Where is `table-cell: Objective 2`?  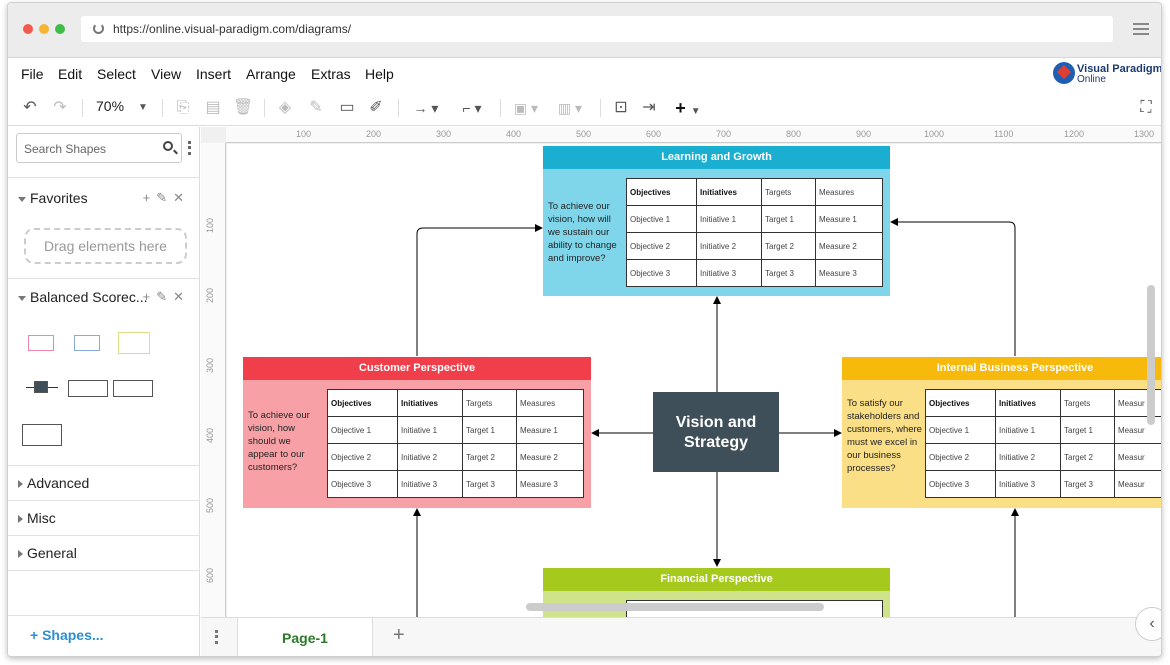 table-cell: Objective 2 is located at coordinates (960, 457).